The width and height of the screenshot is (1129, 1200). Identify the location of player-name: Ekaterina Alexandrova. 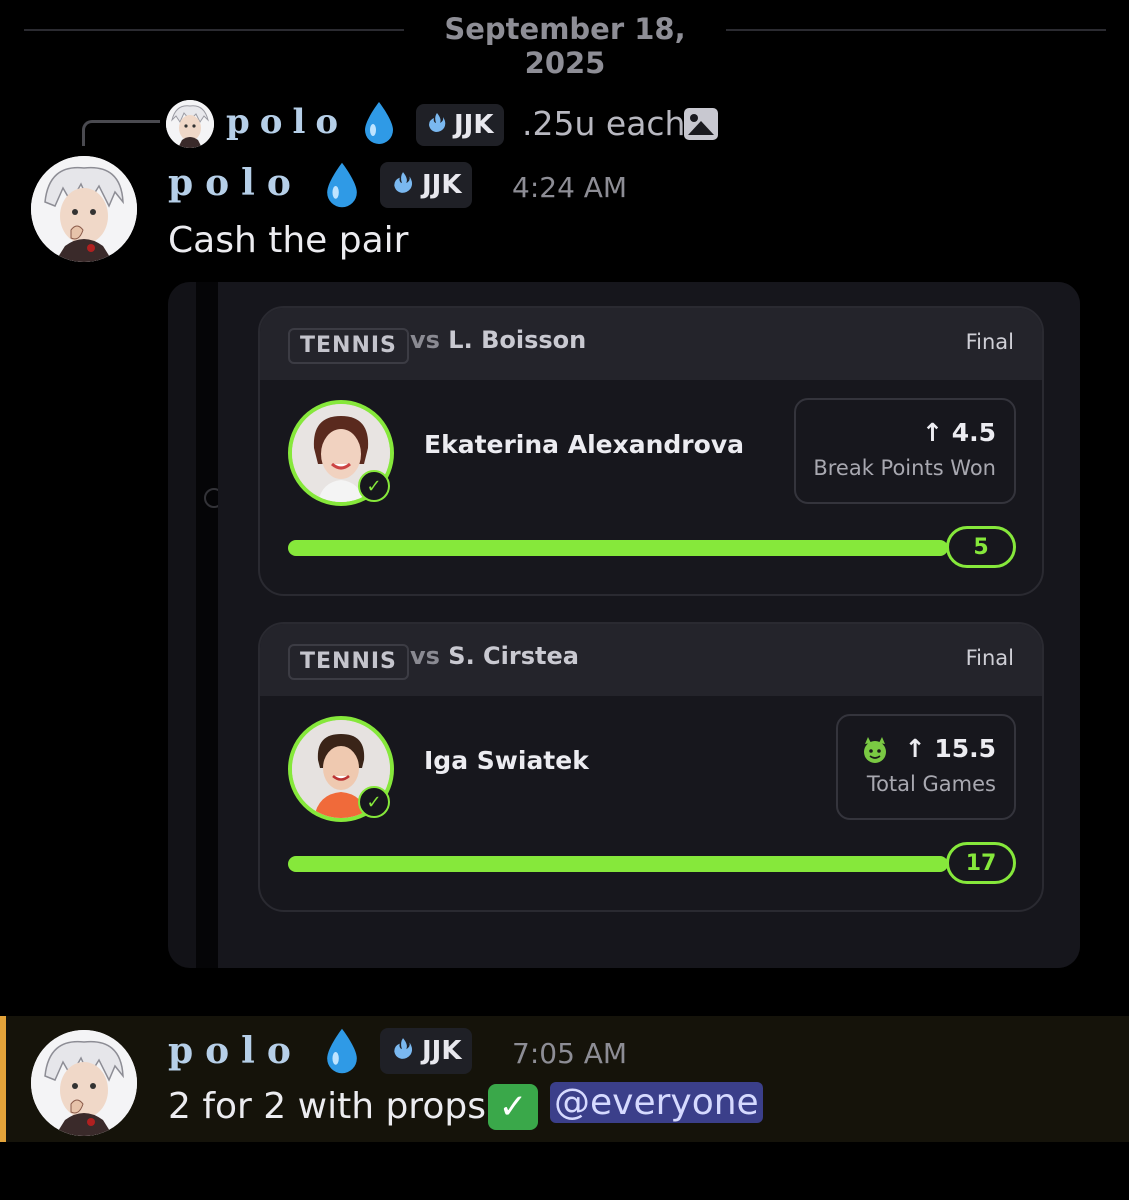
(584, 444).